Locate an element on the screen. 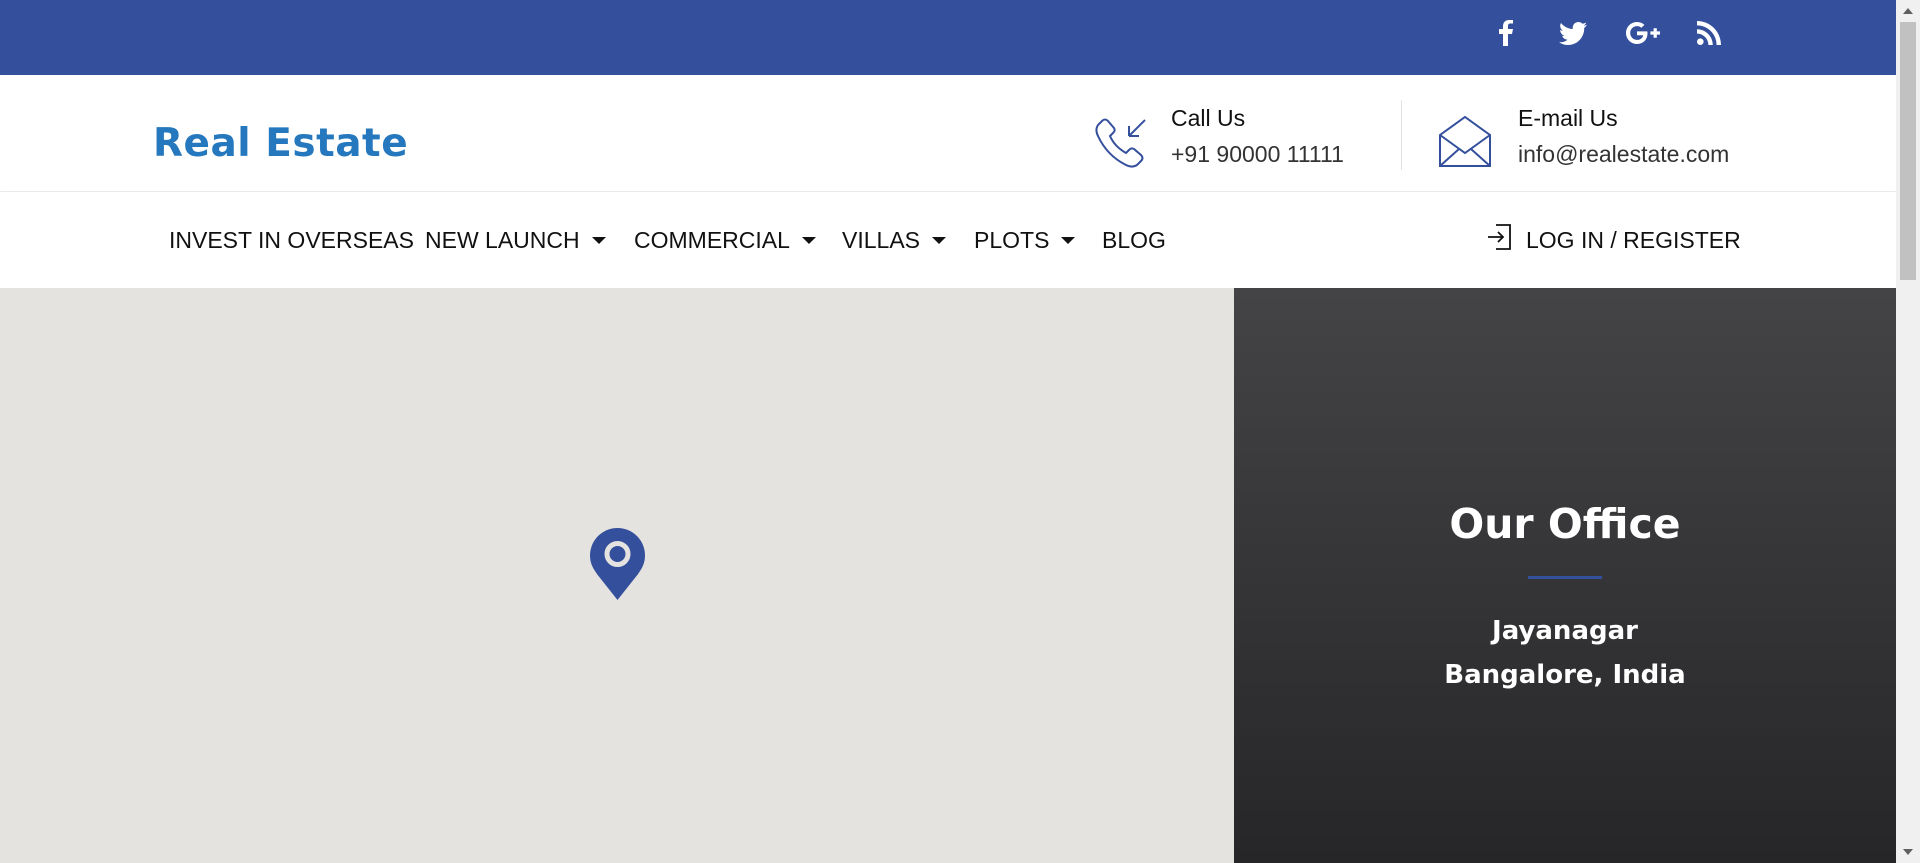  email-us-block: E-mail Us info@realestate.com is located at coordinates (1598, 143).